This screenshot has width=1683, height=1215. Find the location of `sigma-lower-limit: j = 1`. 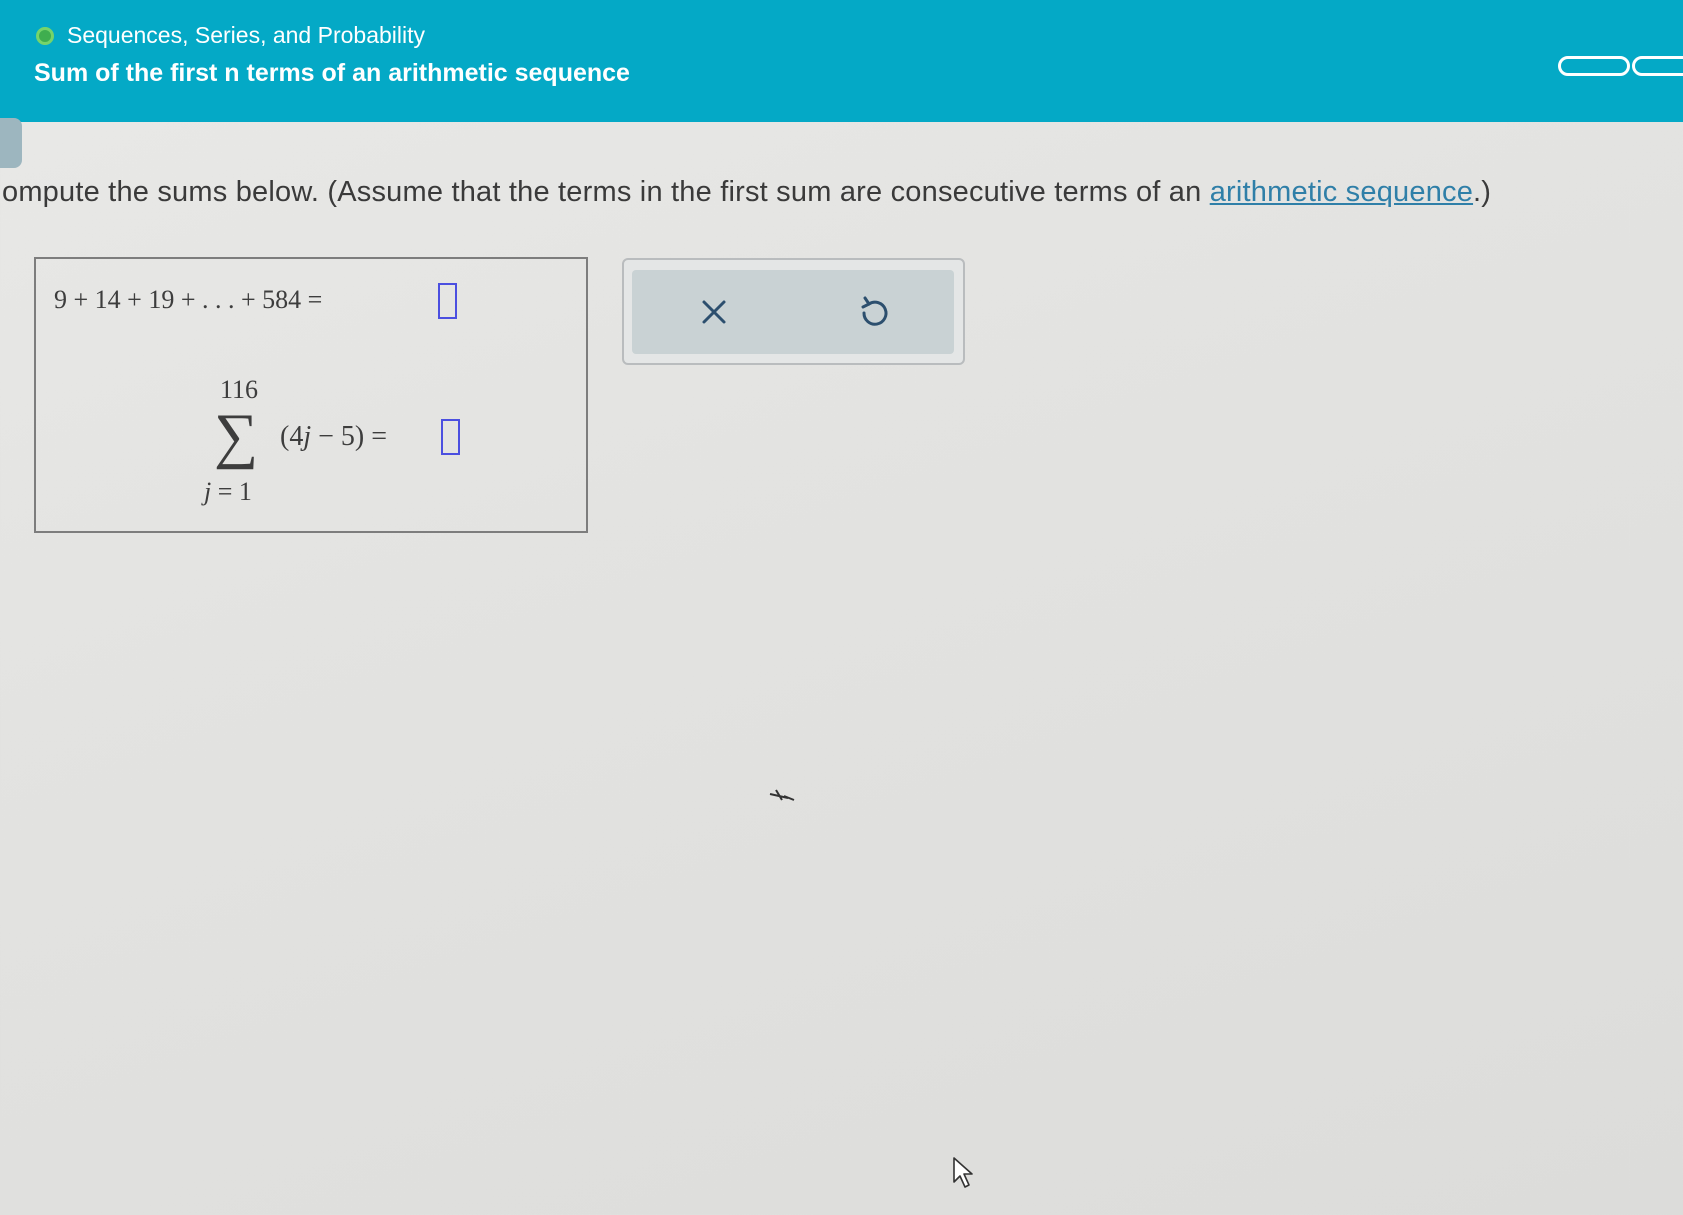

sigma-lower-limit: j = 1 is located at coordinates (228, 492).